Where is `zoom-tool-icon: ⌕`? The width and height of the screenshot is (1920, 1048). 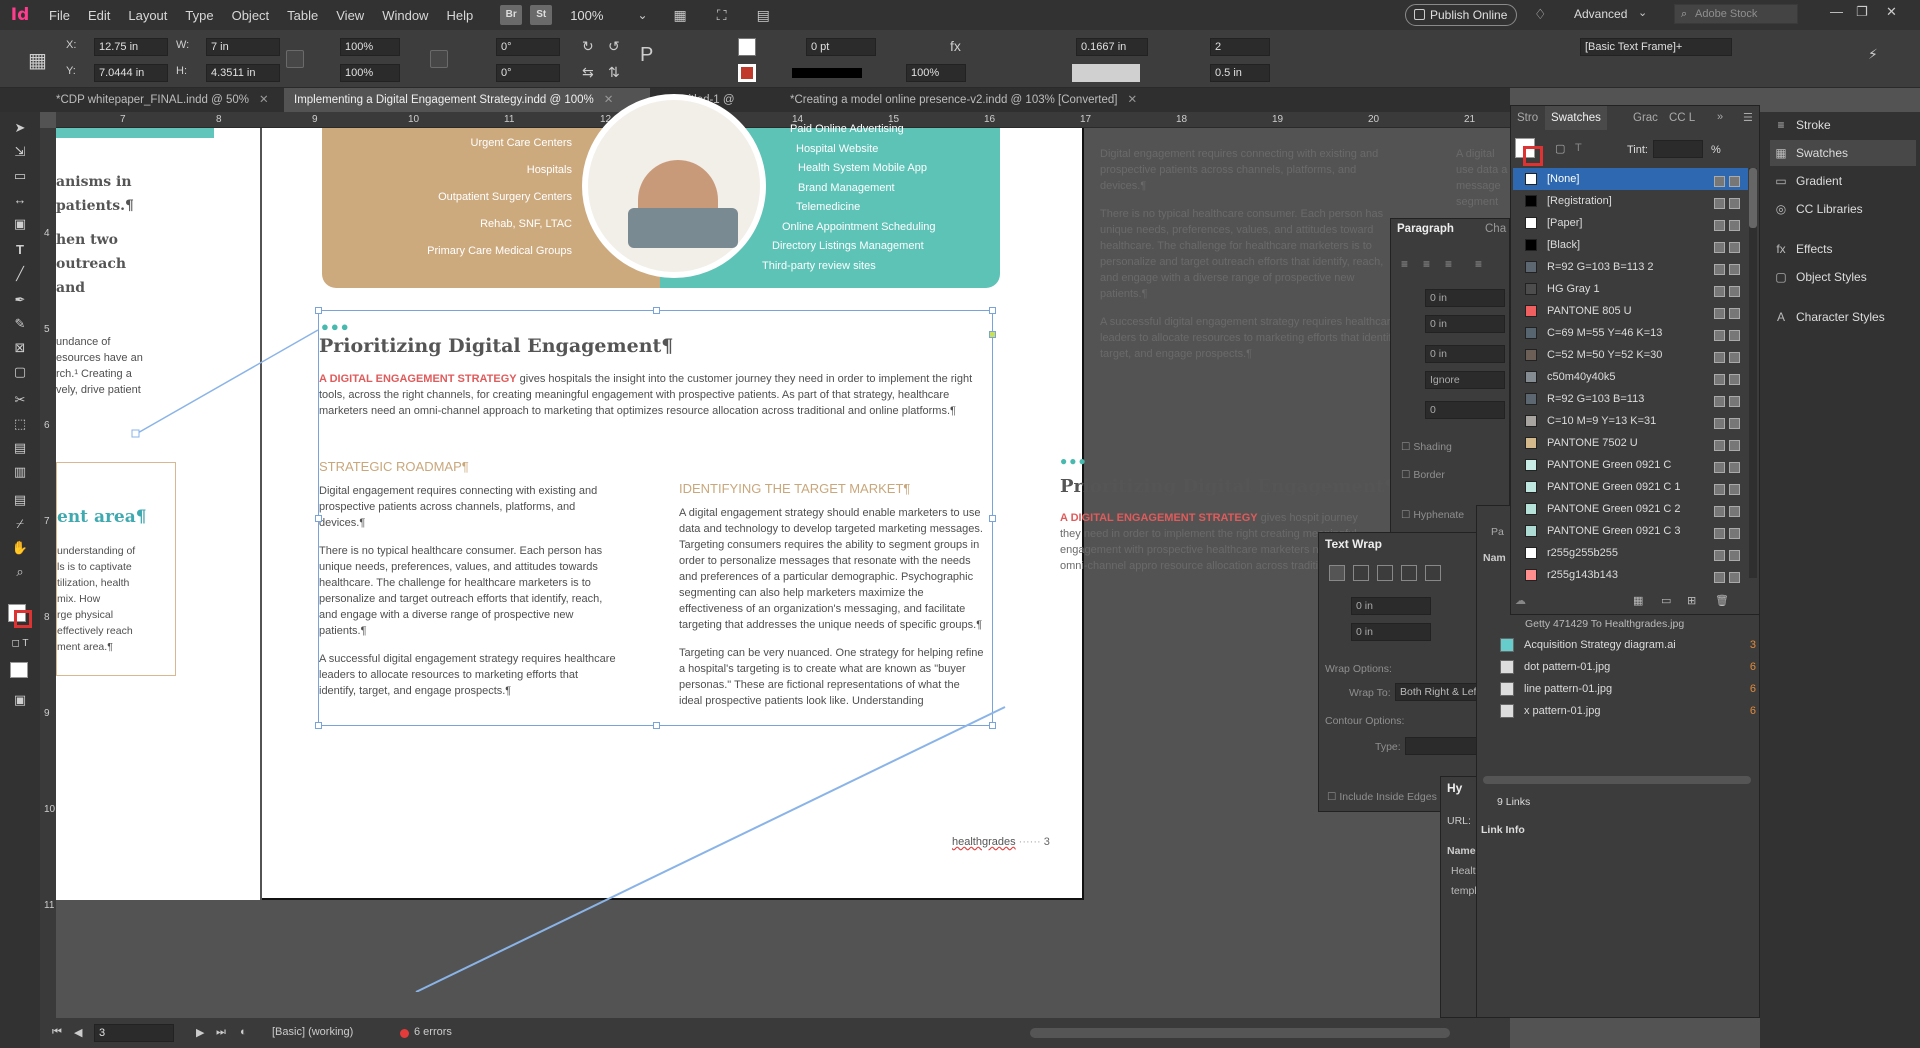
zoom-tool-icon: ⌕ is located at coordinates (20, 573).